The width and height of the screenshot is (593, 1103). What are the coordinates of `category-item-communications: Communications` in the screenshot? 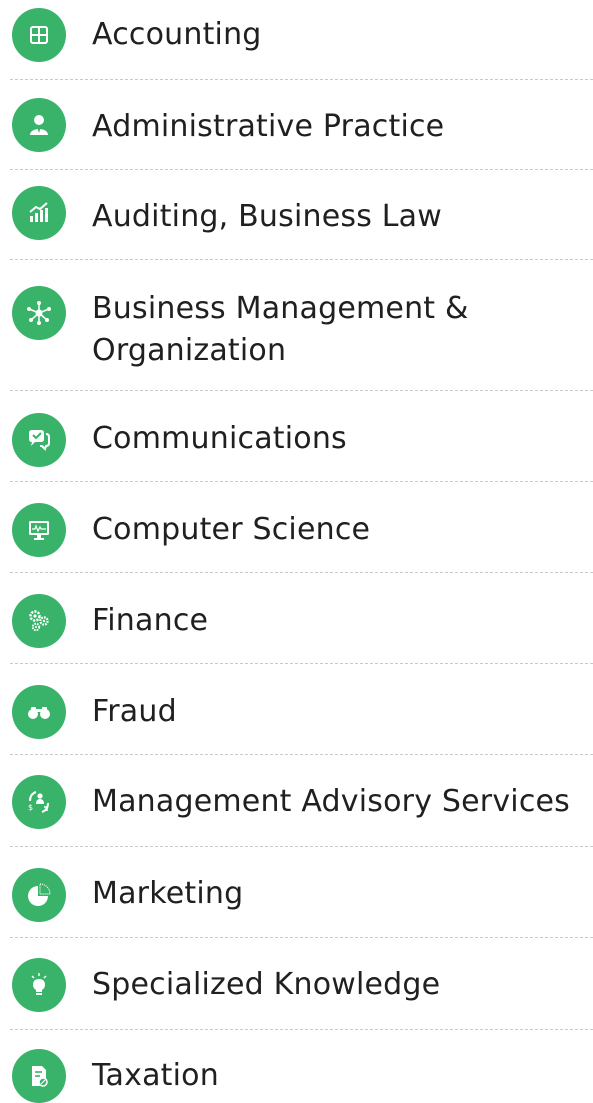 It's located at (296, 436).